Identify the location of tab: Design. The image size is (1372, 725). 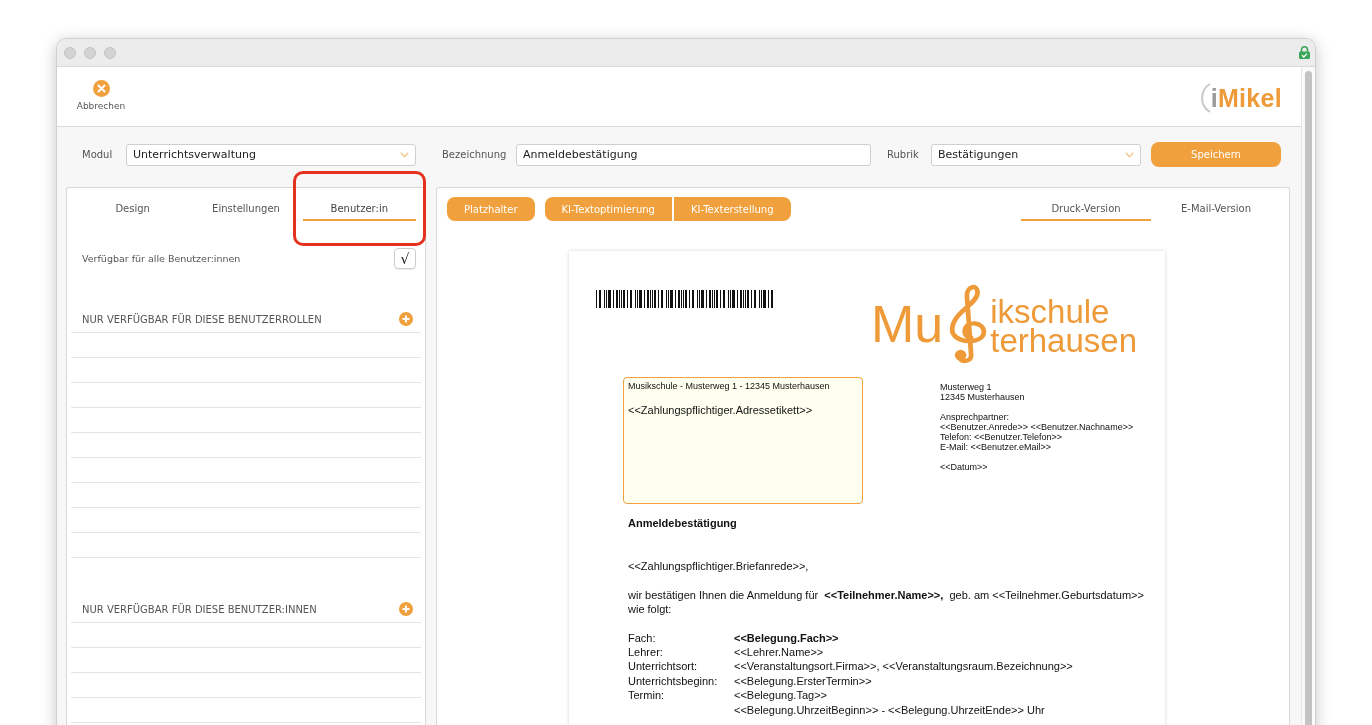
(133, 209).